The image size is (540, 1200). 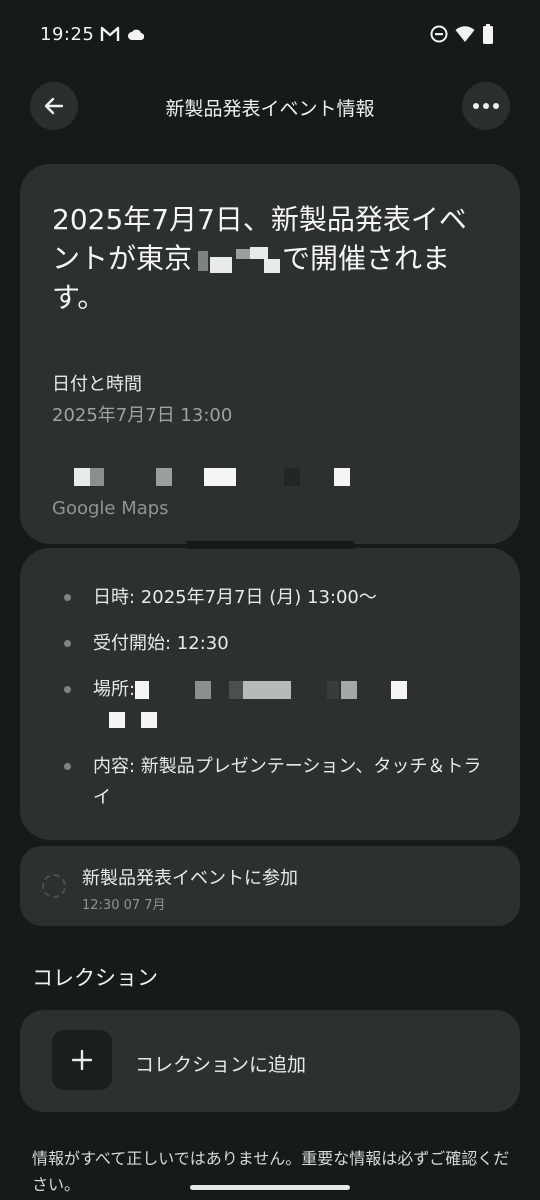 I want to click on more-options-button, so click(x=486, y=106).